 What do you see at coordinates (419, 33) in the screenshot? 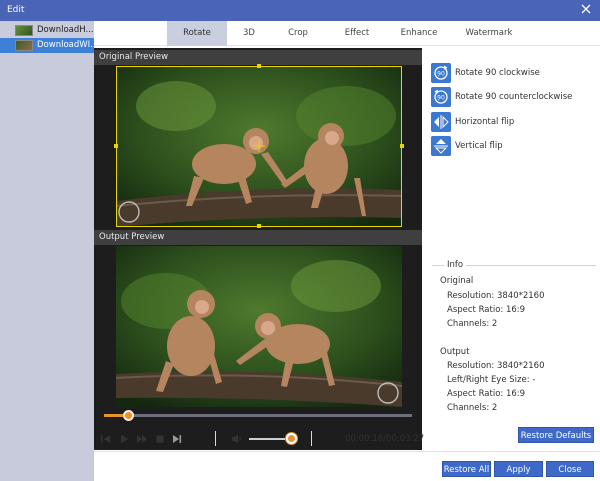
I see `tab-enhance: Enhance` at bounding box center [419, 33].